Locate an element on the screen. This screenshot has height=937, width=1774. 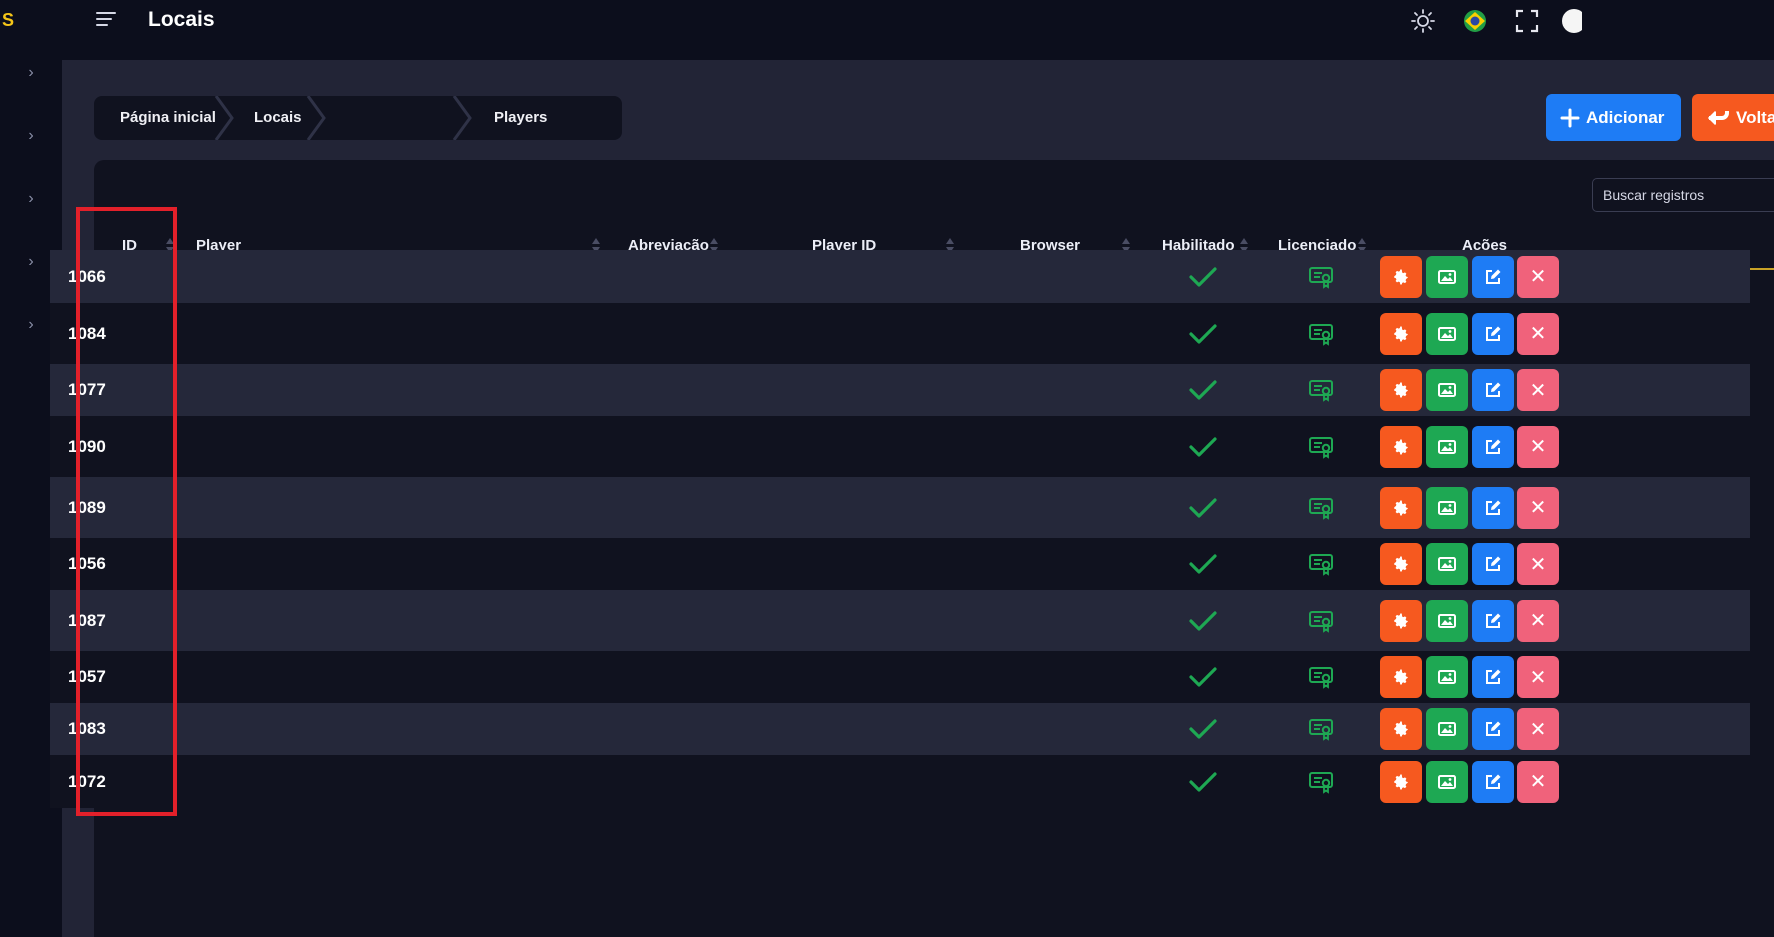
breadcrumb-locais: Locais is located at coordinates (278, 118).